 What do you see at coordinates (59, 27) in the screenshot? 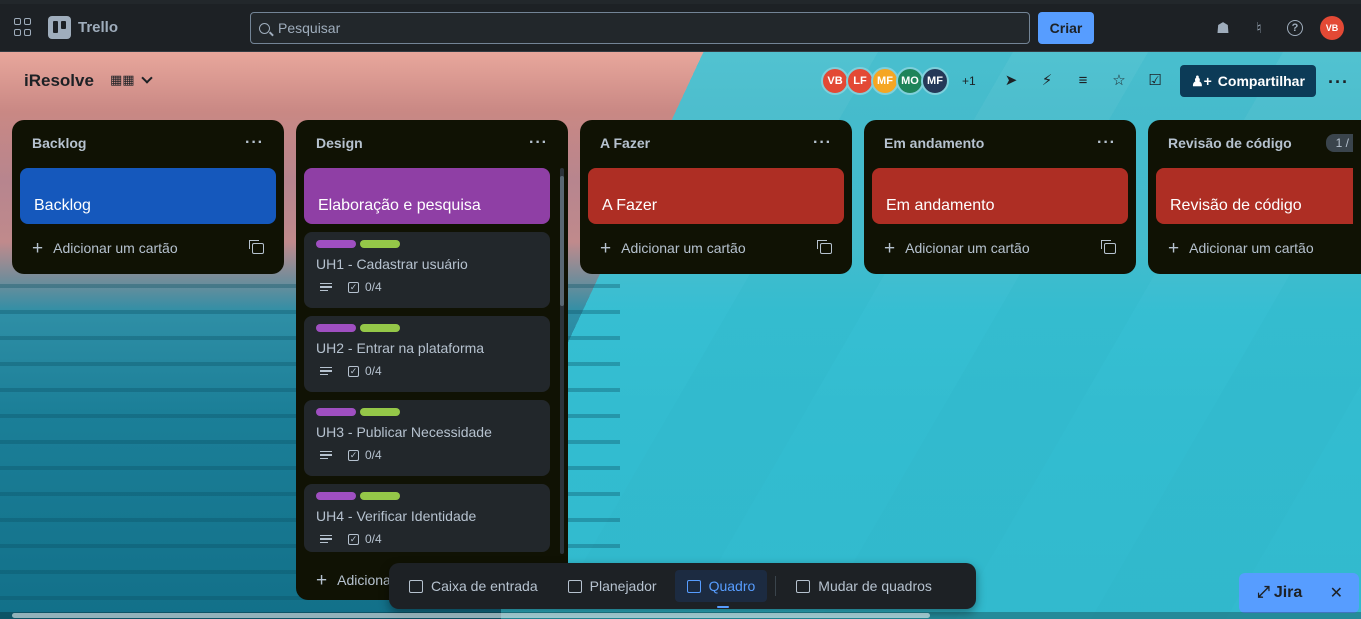
I see `trello-logo-icon` at bounding box center [59, 27].